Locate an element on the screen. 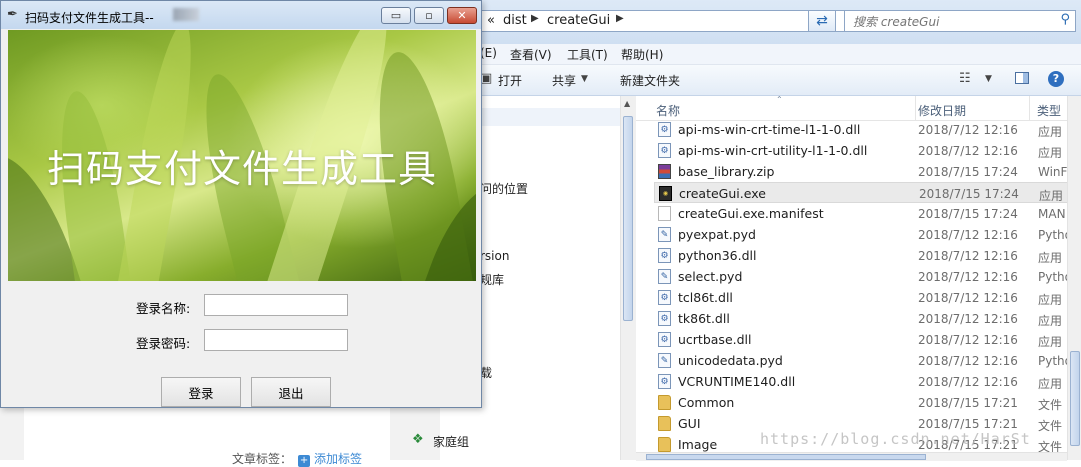  column-name: 名称 is located at coordinates (668, 110).